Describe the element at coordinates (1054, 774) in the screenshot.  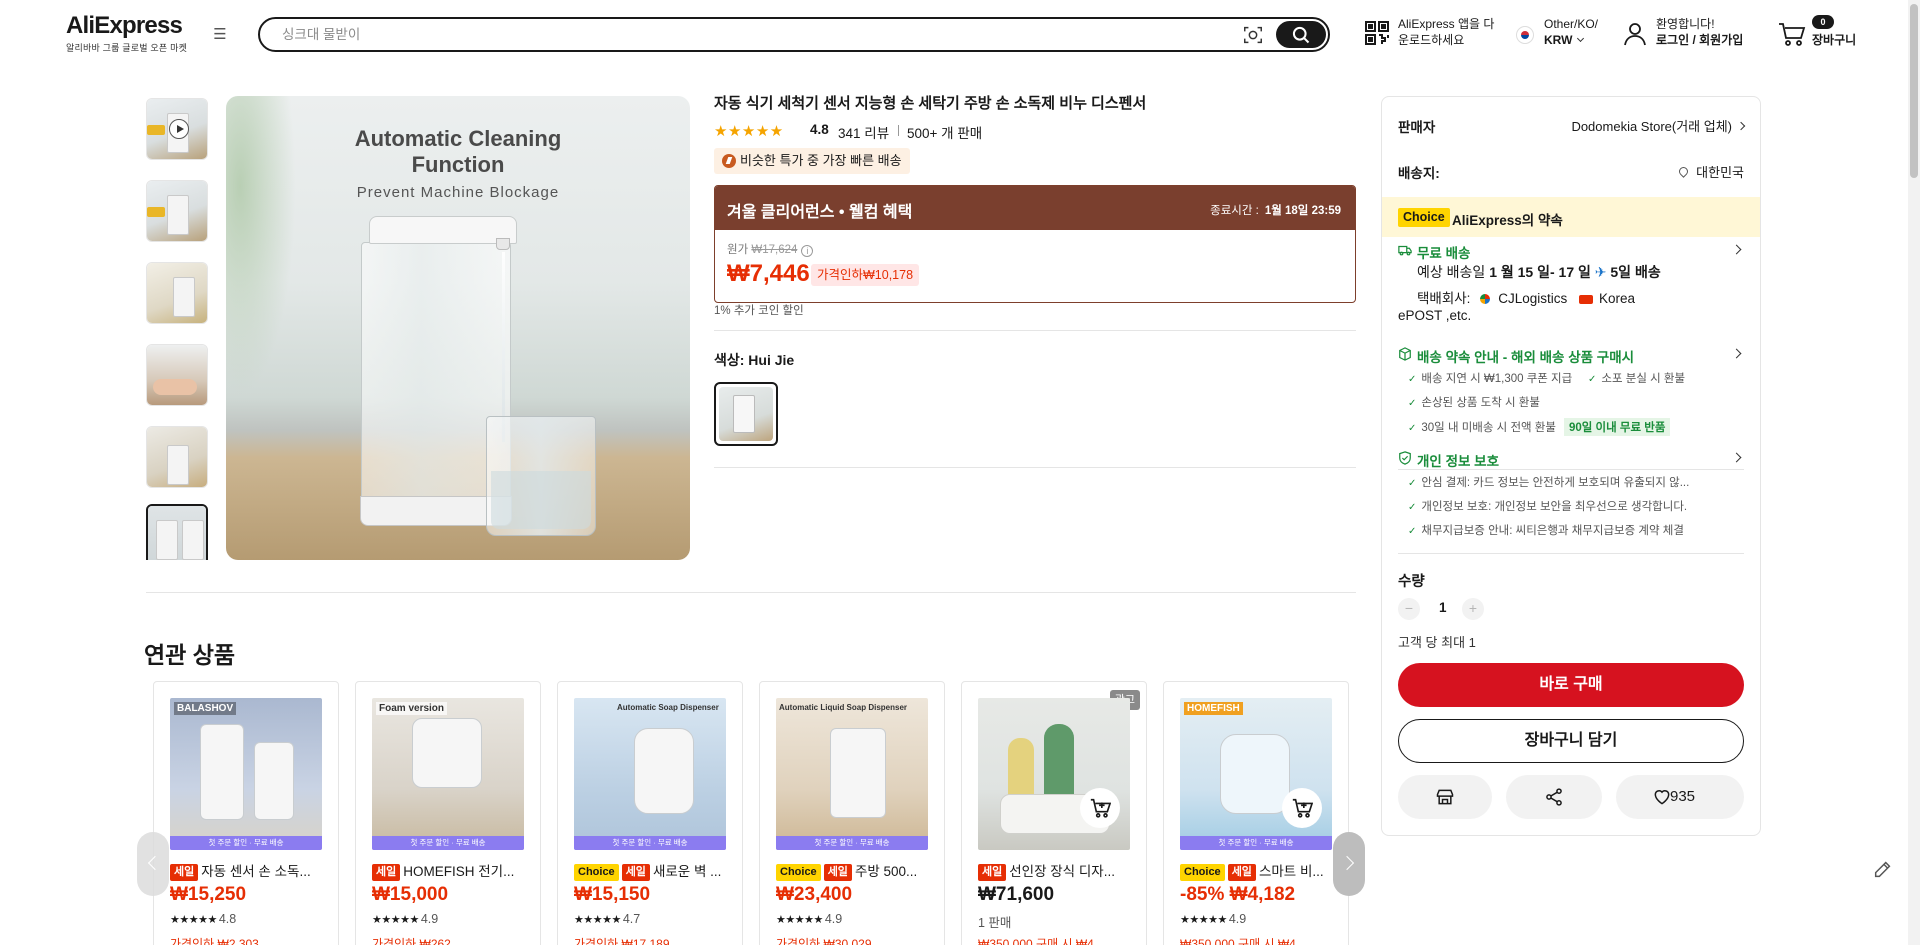
I see `product-card-image` at that location.